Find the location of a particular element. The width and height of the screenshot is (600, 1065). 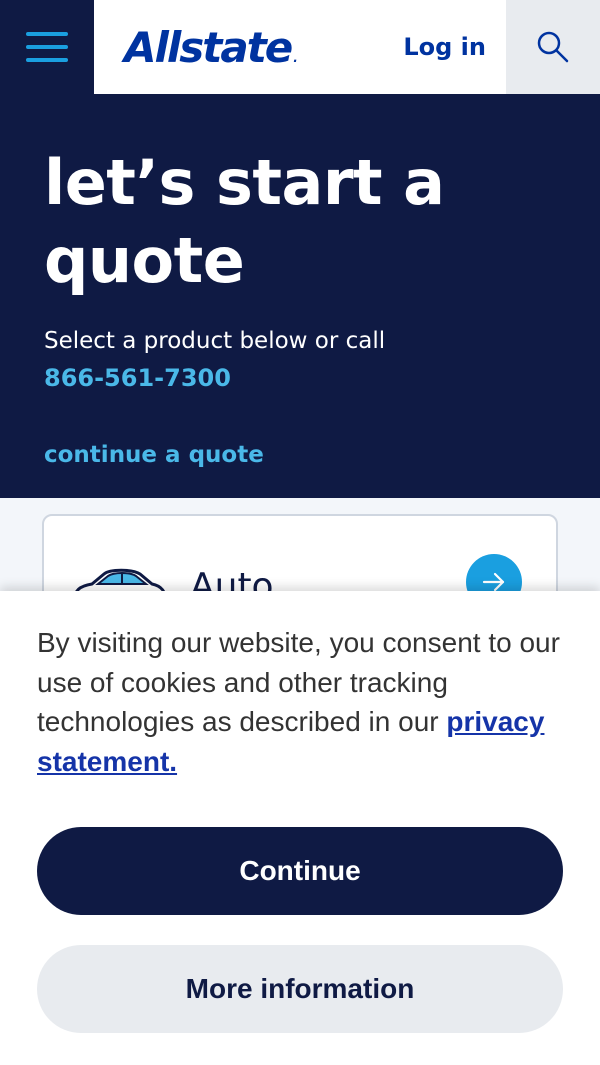

title-line-2: quote is located at coordinates (144, 260).